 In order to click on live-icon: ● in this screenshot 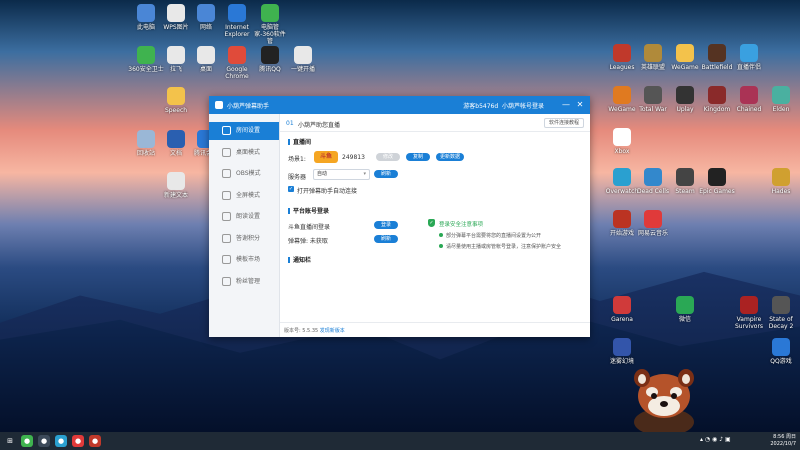, I will do `click(61, 441)`.